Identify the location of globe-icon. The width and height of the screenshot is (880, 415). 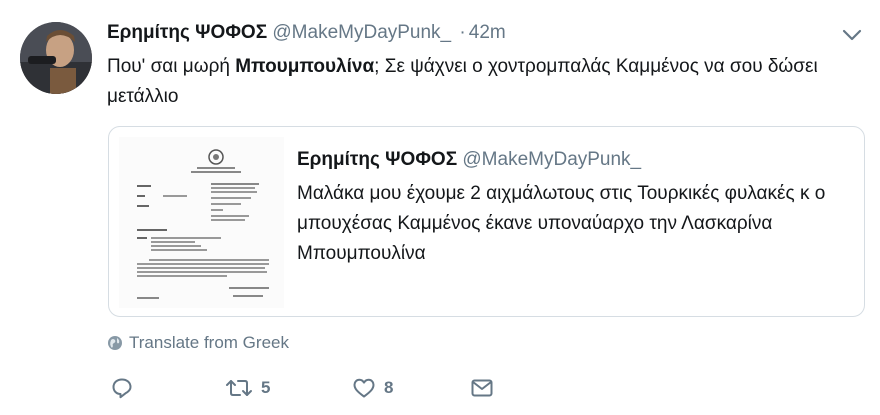
(115, 343).